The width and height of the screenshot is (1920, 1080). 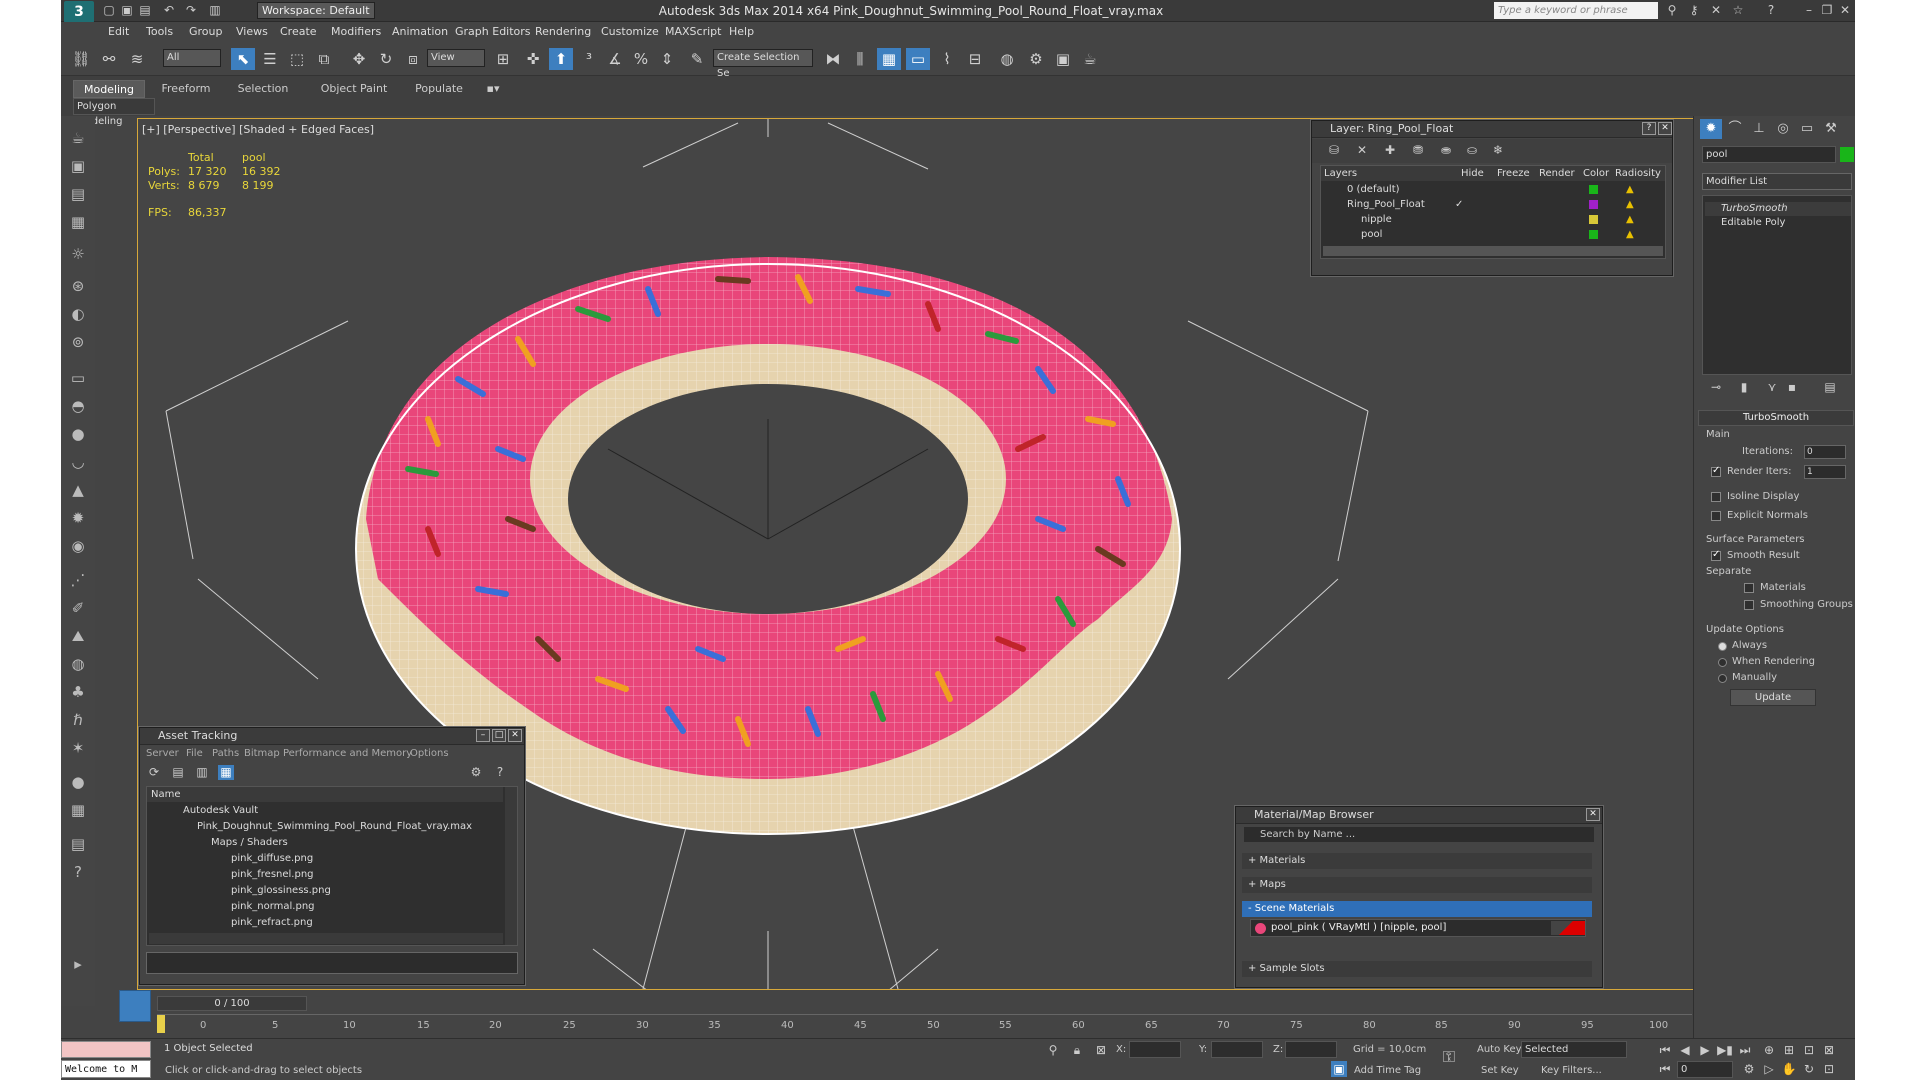 What do you see at coordinates (1745, 1050) in the screenshot?
I see `go-to-end-icon: ⏭` at bounding box center [1745, 1050].